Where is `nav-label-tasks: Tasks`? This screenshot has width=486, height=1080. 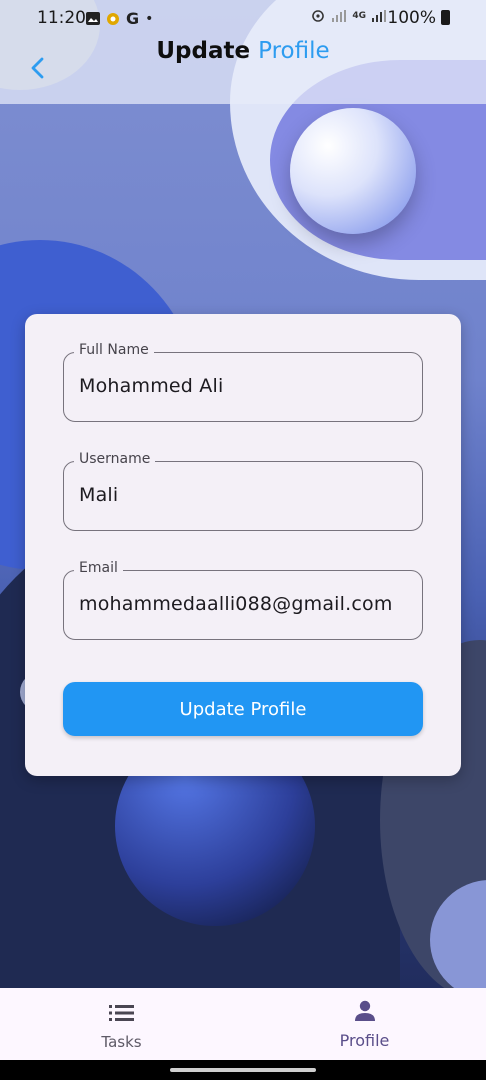
nav-label-tasks: Tasks is located at coordinates (121, 1042).